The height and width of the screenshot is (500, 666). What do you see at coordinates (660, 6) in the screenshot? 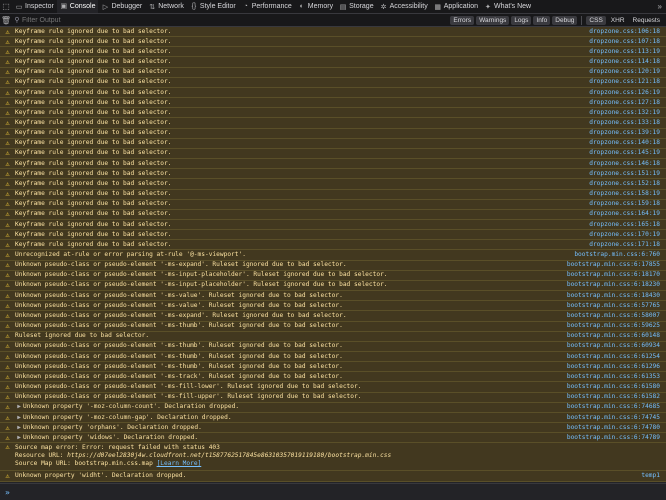
I see `overflow-icon: »` at bounding box center [660, 6].